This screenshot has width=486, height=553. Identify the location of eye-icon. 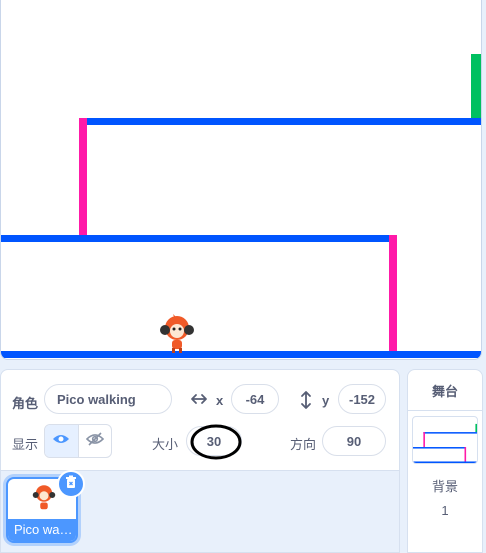
(61, 441).